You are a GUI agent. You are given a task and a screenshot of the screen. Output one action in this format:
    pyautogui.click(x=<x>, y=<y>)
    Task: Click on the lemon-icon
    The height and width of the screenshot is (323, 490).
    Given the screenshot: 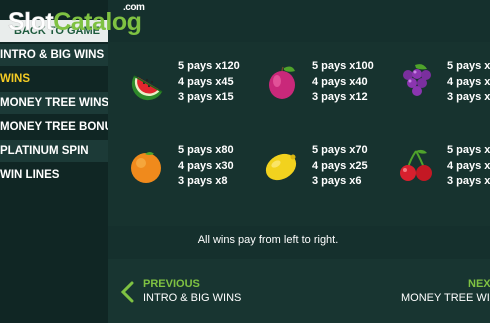 What is the action you would take?
    pyautogui.click(x=281, y=167)
    